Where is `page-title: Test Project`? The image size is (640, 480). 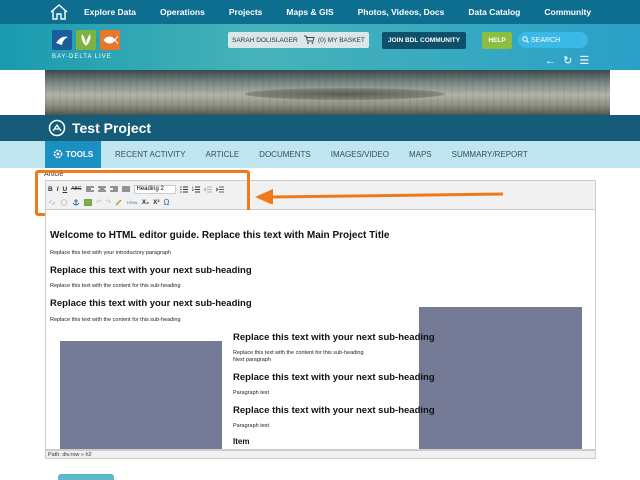 page-title: Test Project is located at coordinates (112, 128).